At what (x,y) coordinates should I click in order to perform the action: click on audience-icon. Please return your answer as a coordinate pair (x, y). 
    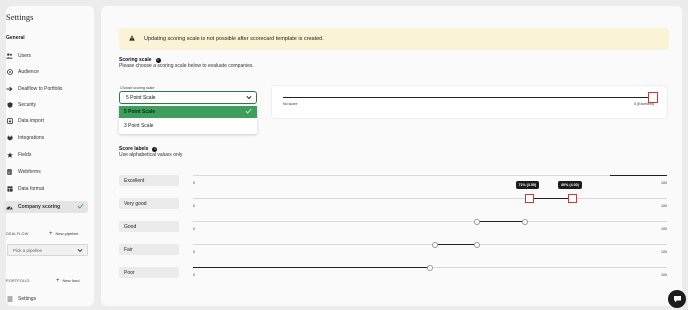
    Looking at the image, I should click on (9, 72).